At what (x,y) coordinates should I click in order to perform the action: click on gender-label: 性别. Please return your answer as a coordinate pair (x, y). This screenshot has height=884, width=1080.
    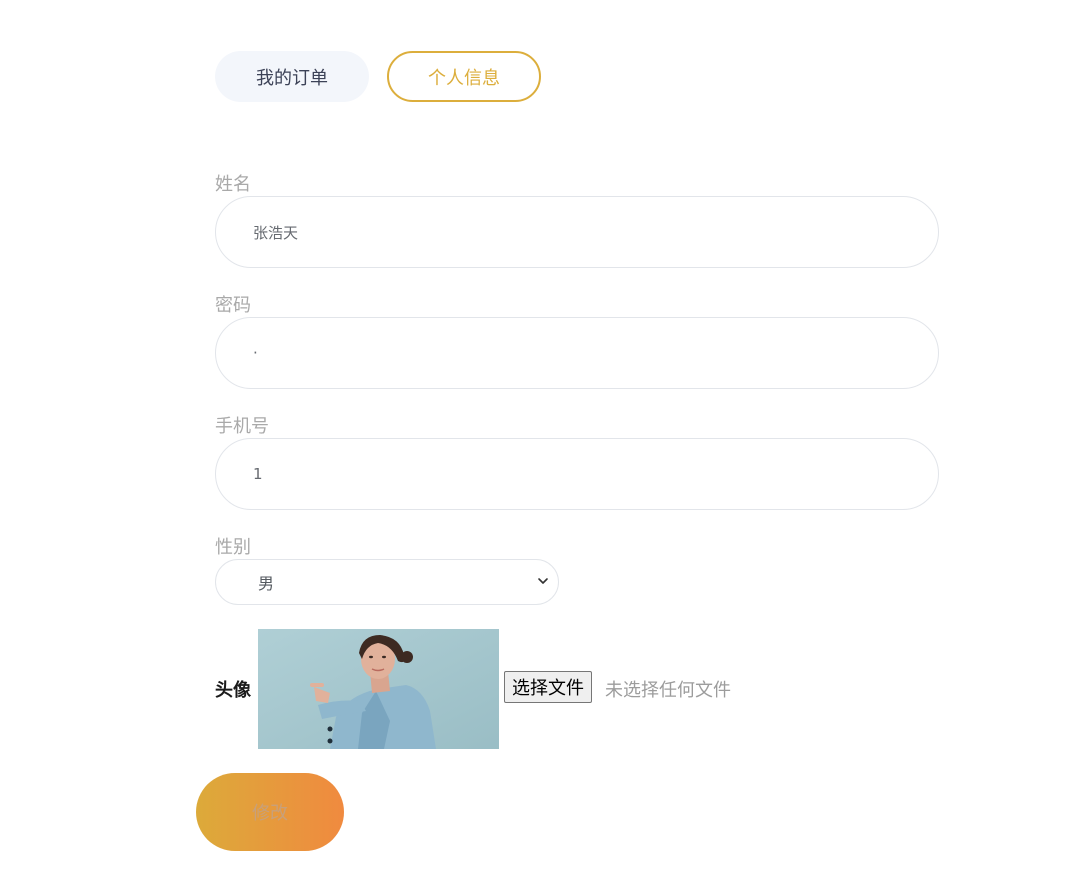
    Looking at the image, I should click on (233, 547).